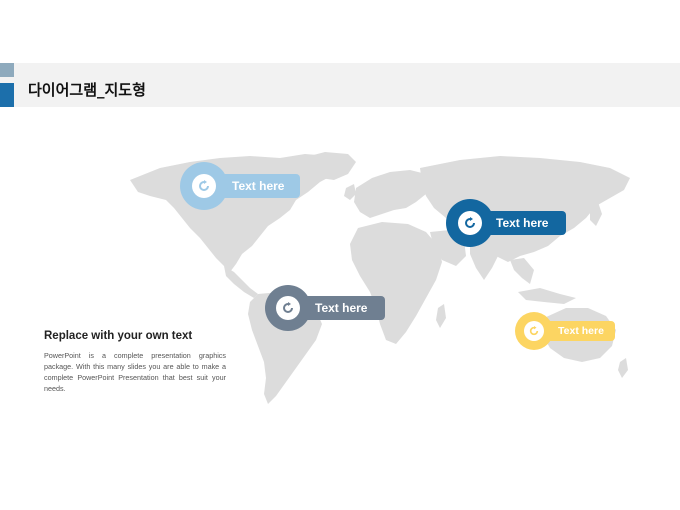 Image resolution: width=680 pixels, height=510 pixels. What do you see at coordinates (522, 271) in the screenshot?
I see `se-asia-shape` at bounding box center [522, 271].